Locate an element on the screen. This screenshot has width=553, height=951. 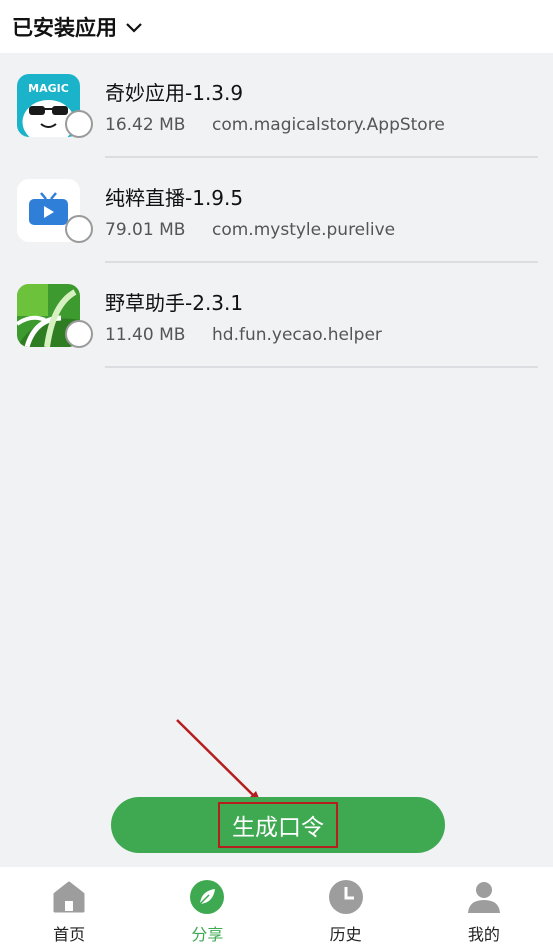
generate-code-label: 生成口令 is located at coordinates (278, 825).